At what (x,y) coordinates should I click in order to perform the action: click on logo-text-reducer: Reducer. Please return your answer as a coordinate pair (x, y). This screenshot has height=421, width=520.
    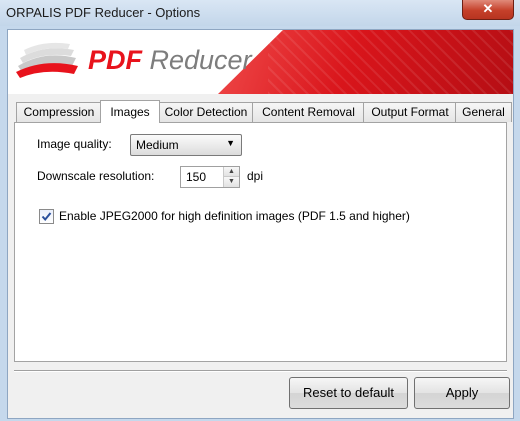
    Looking at the image, I should click on (197, 60).